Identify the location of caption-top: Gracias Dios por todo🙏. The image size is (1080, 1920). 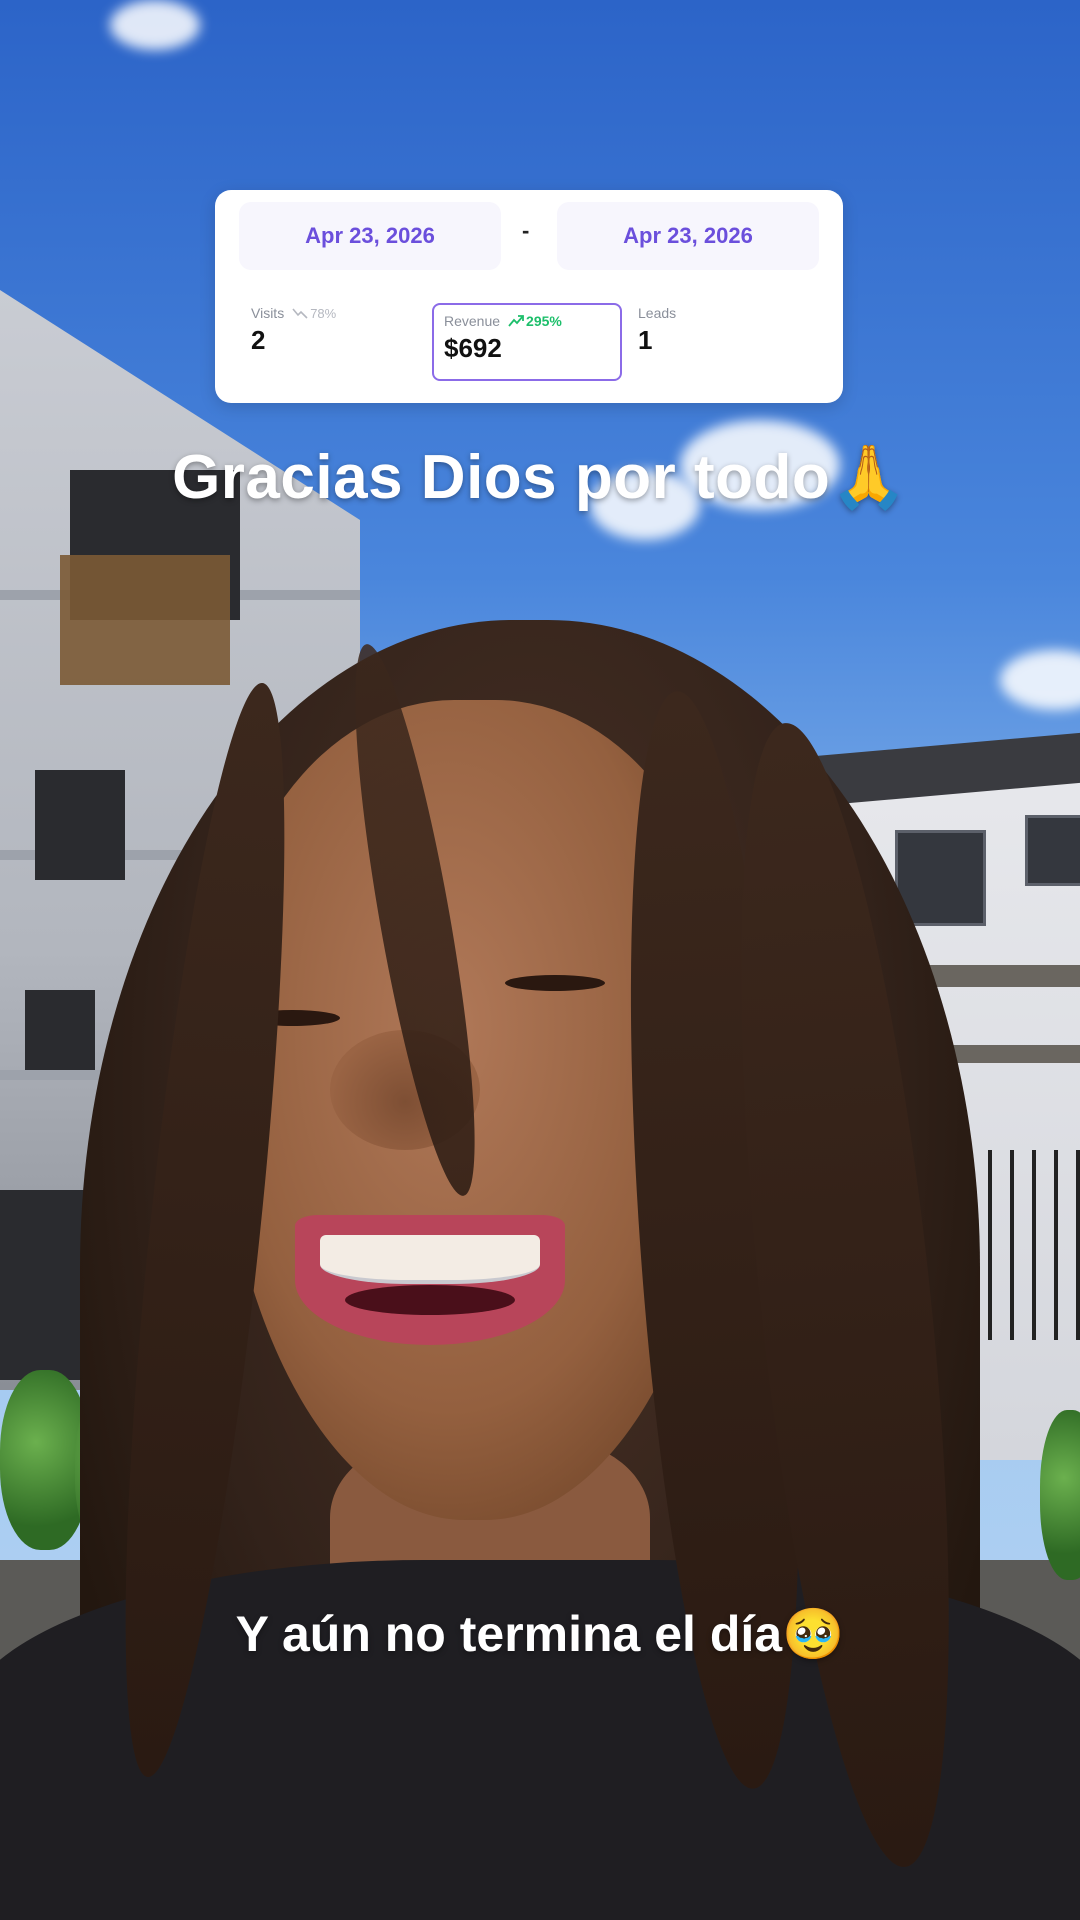
(540, 477).